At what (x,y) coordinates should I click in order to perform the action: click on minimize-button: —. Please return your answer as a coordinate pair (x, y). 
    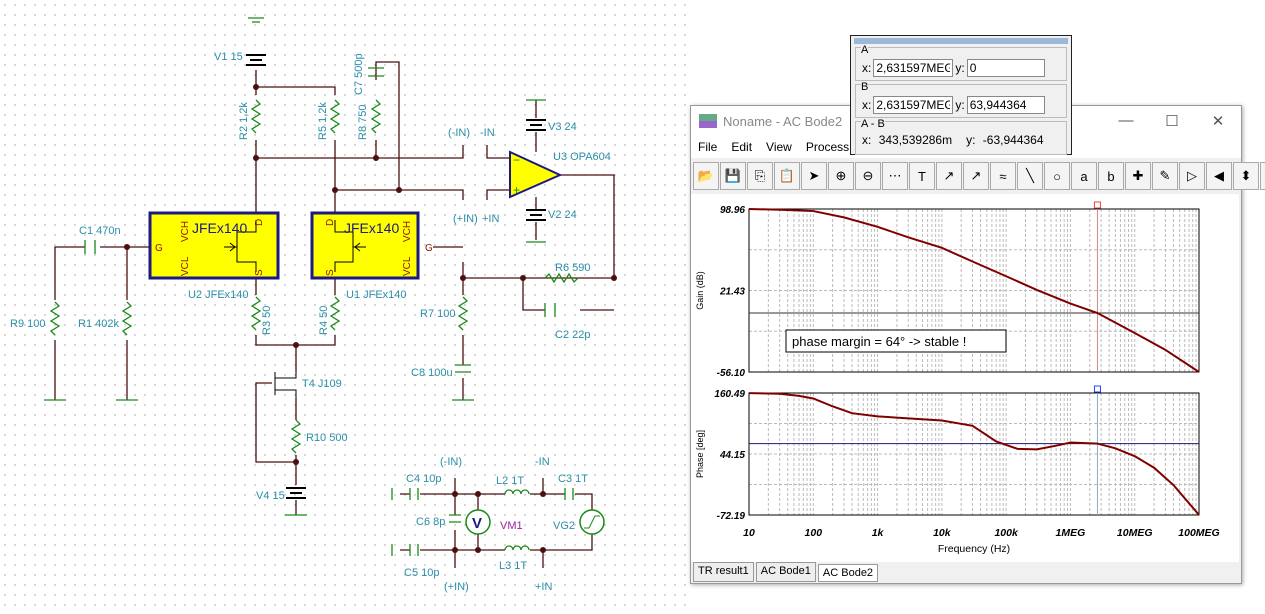
    Looking at the image, I should click on (1126, 121).